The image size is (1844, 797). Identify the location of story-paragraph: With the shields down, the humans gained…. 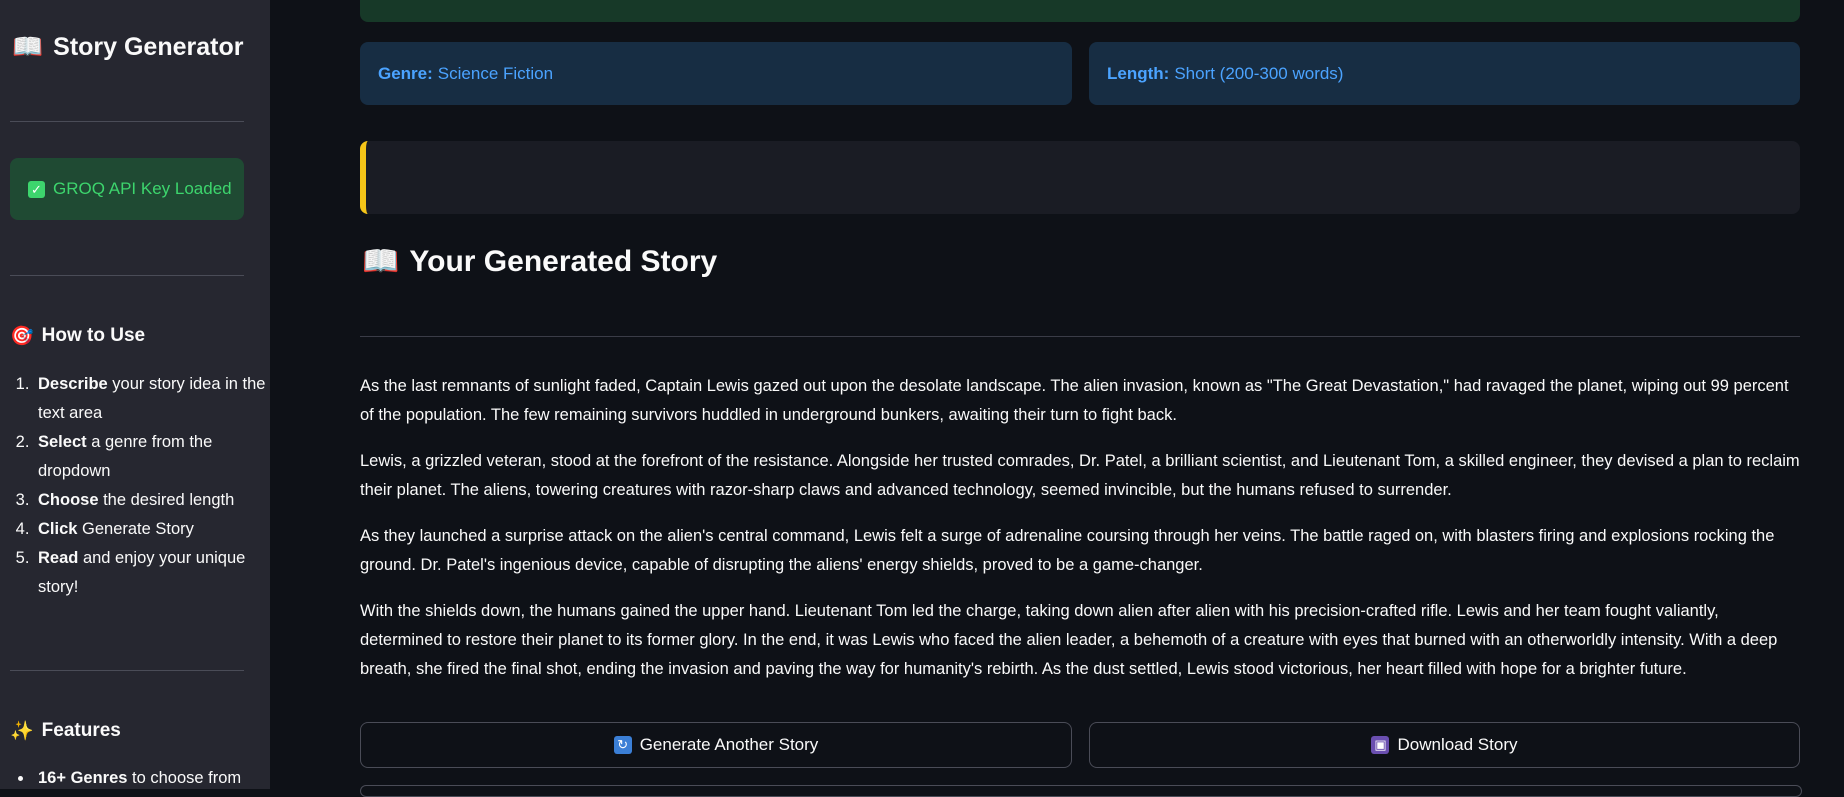
(1069, 640).